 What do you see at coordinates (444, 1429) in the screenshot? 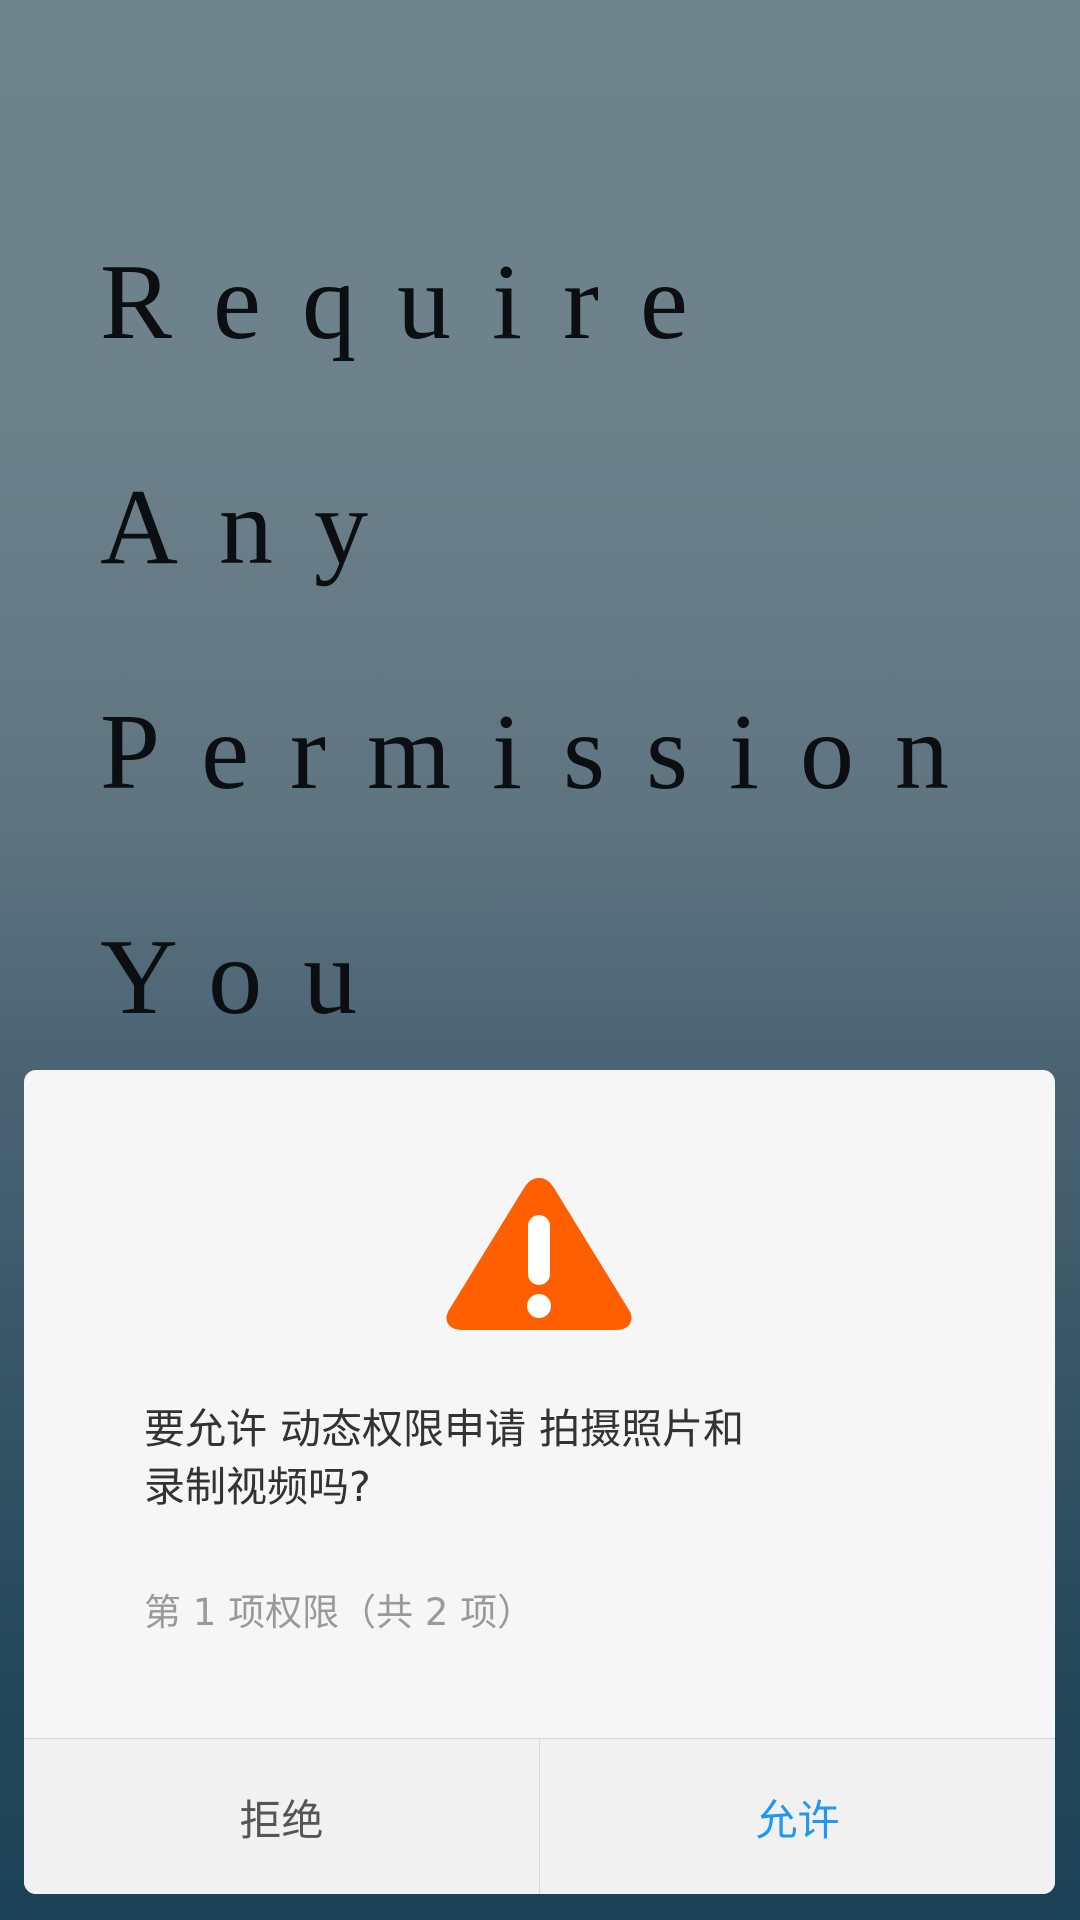
I see `permission-message-line1: 要允许 动态权限申请 拍摄照片和` at bounding box center [444, 1429].